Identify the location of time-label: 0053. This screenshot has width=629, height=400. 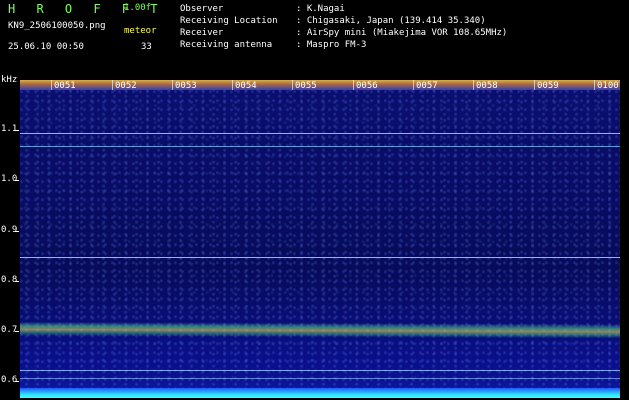
(186, 86).